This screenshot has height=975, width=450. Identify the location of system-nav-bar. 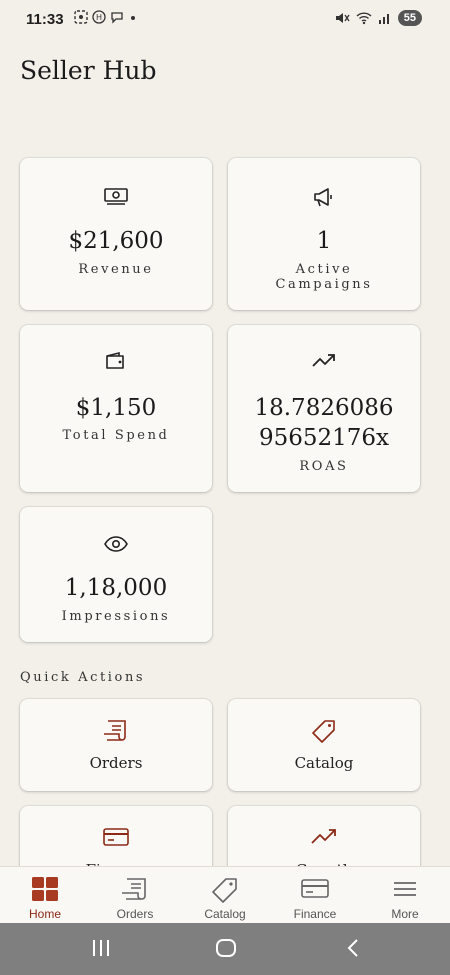
(225, 949).